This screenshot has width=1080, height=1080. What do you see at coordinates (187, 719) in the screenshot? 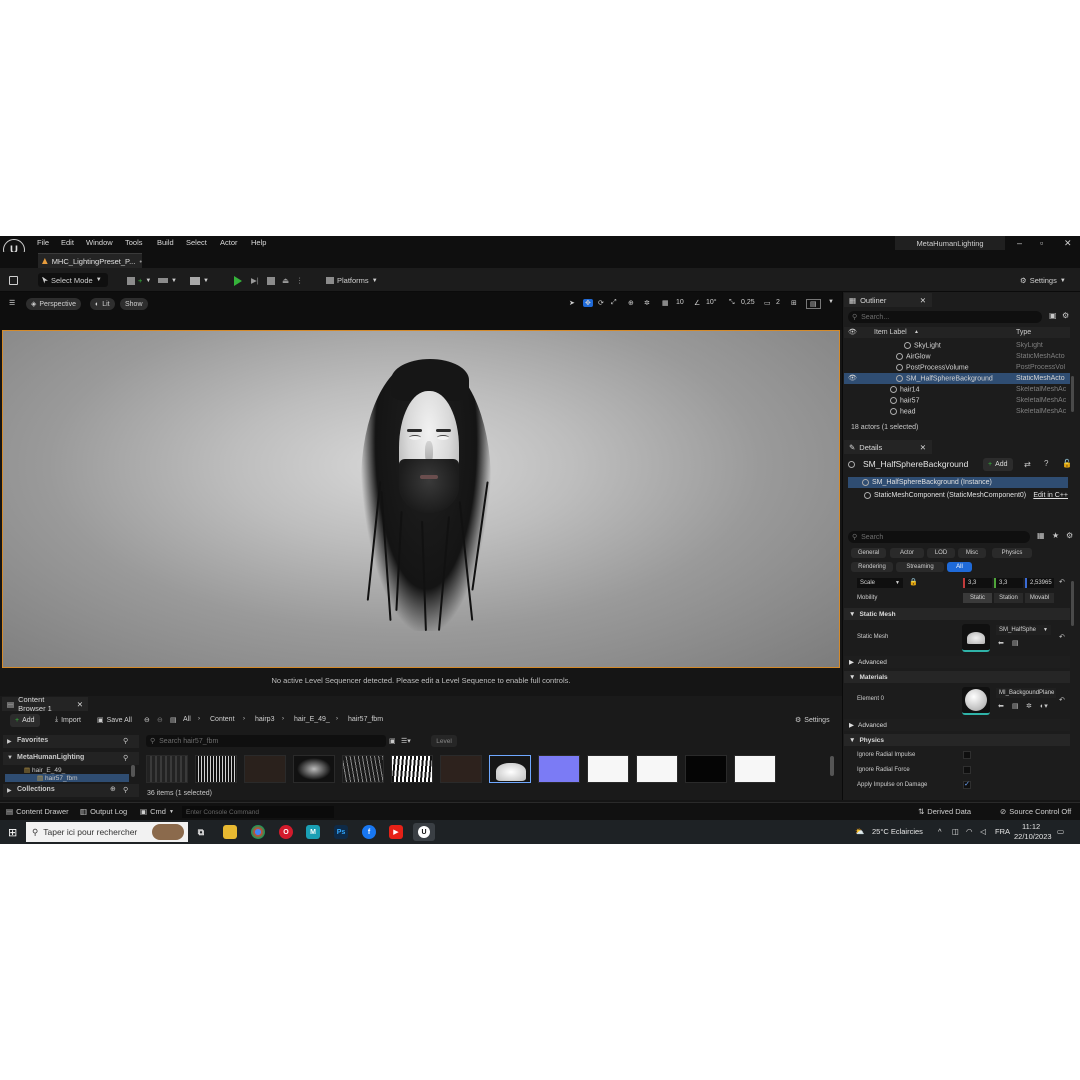
I see `breadcrumb-all: All` at bounding box center [187, 719].